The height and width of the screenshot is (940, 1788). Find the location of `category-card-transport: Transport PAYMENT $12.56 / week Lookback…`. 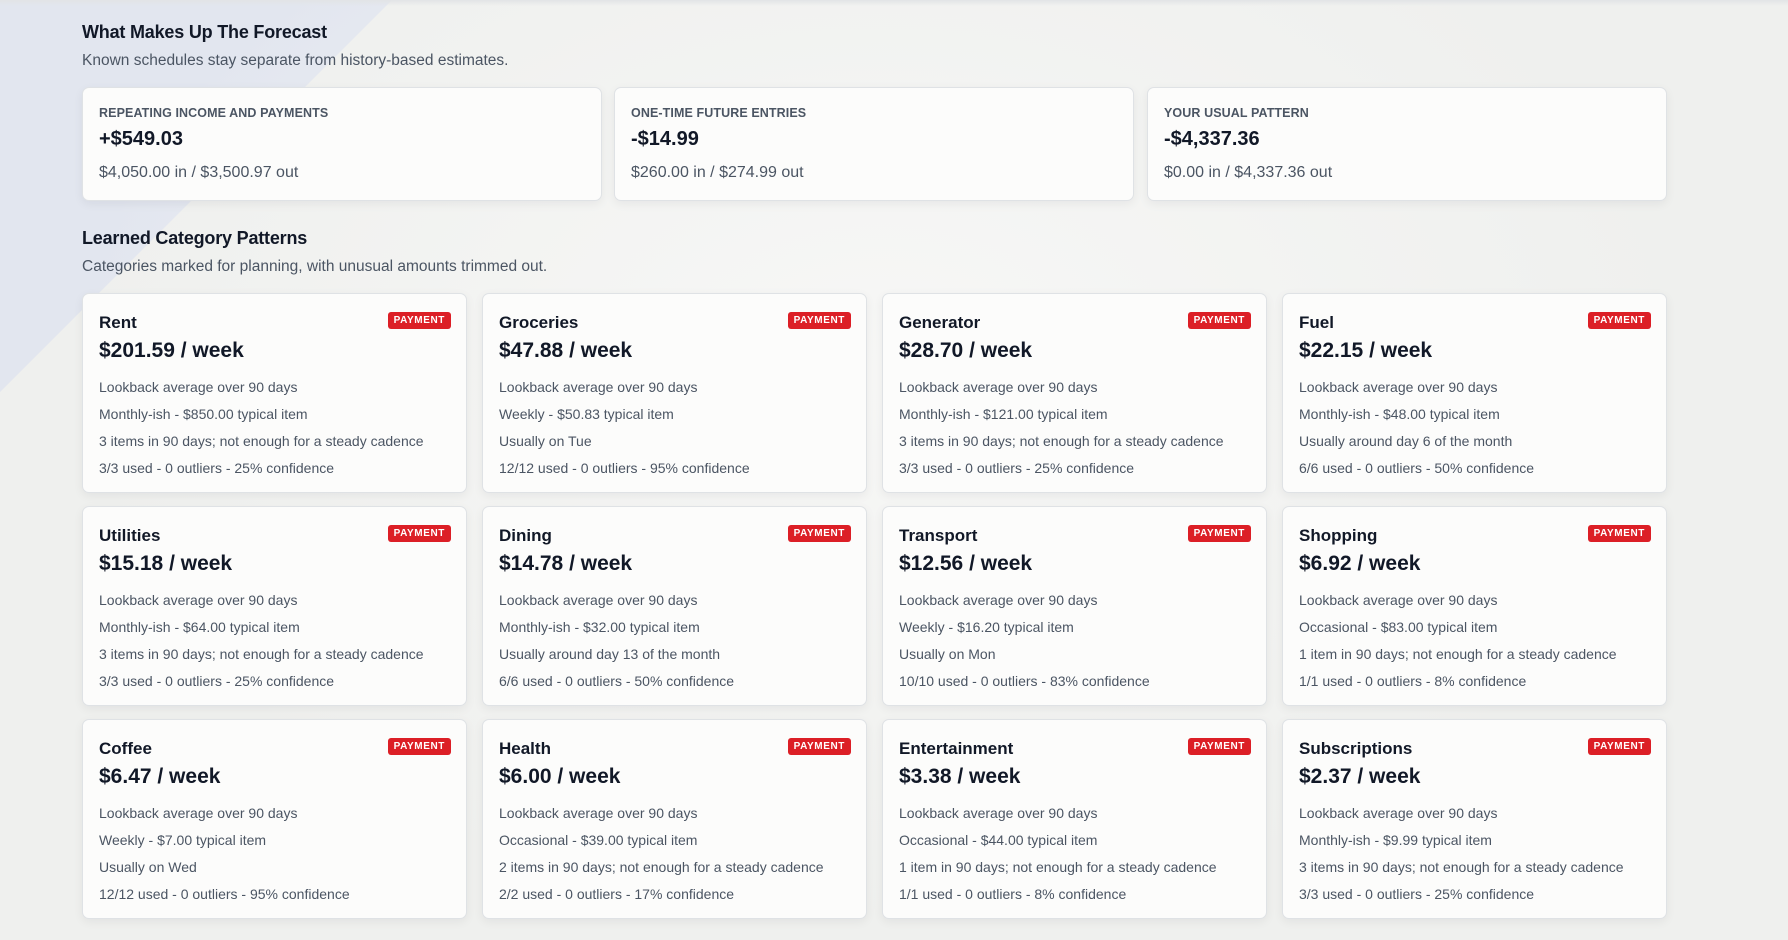

category-card-transport: Transport PAYMENT $12.56 / week Lookback… is located at coordinates (1074, 606).